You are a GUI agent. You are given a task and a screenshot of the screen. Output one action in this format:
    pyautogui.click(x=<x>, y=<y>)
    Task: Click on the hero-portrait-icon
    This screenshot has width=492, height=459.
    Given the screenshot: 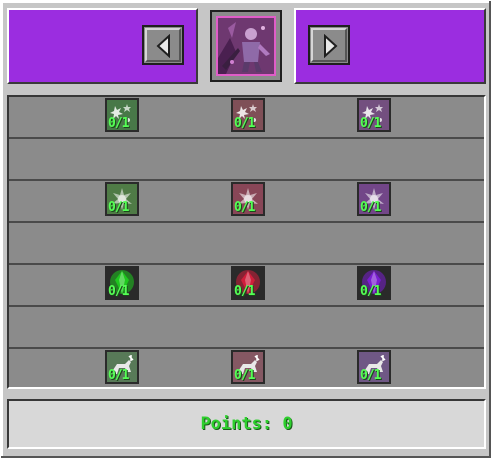 What is the action you would take?
    pyautogui.click(x=246, y=46)
    